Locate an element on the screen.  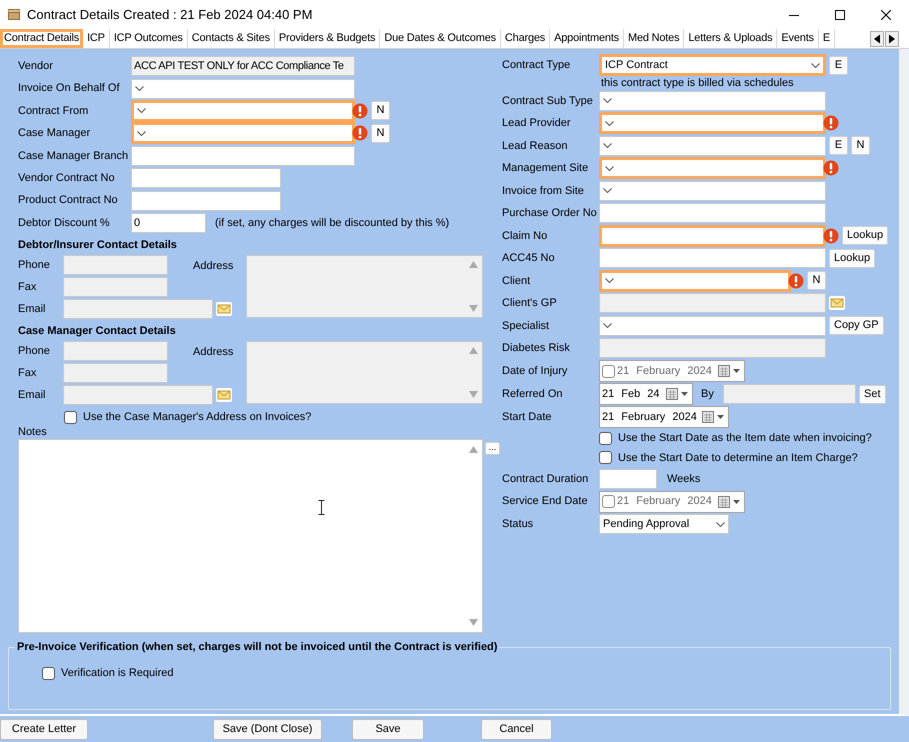
field-label: By is located at coordinates (708, 394).